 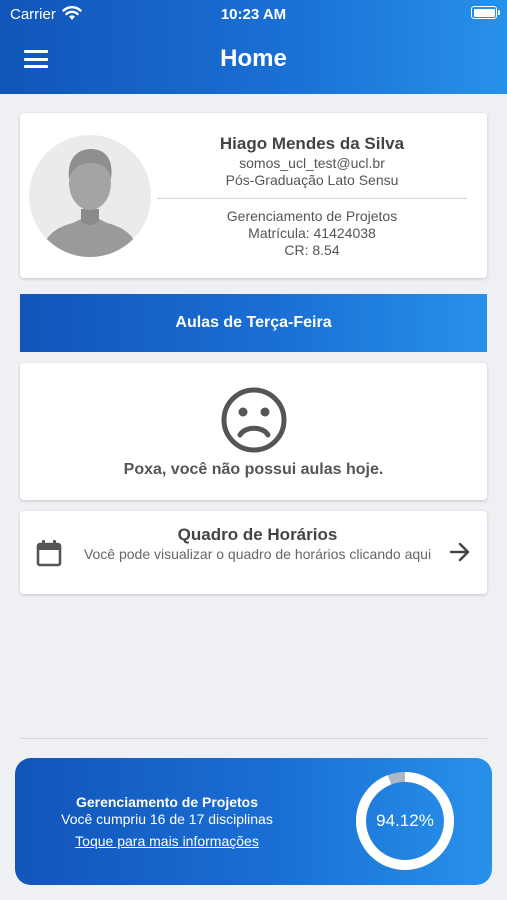 What do you see at coordinates (253, 323) in the screenshot?
I see `day-classes-banner: Aulas de Terça-Feira` at bounding box center [253, 323].